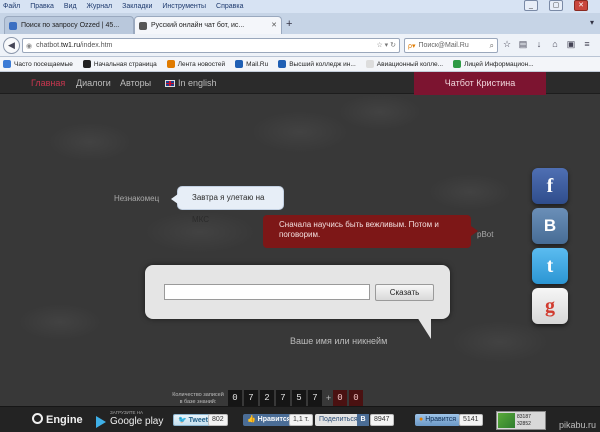 This screenshot has height=432, width=600. Describe the element at coordinates (11, 45) in the screenshot. I see `back-button: ◀` at that location.